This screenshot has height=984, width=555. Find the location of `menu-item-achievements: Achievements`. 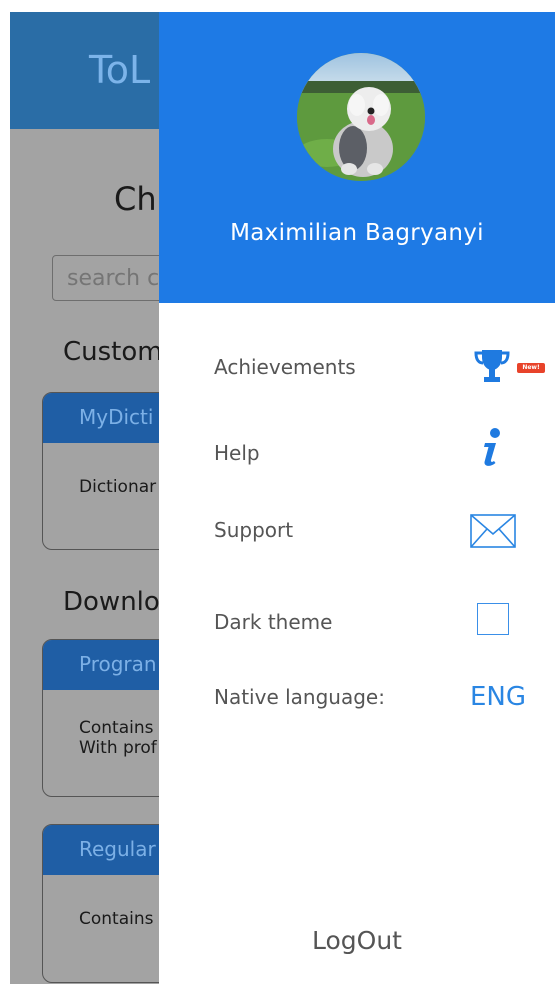

menu-item-achievements: Achievements is located at coordinates (357, 367).